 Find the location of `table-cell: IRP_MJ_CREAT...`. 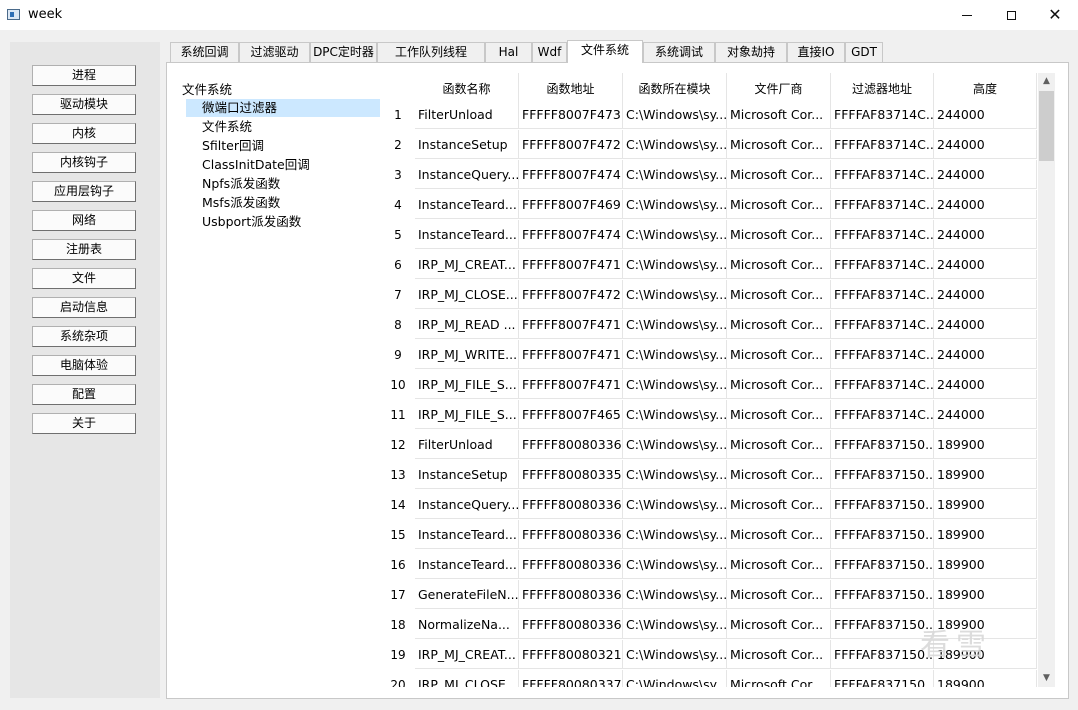

table-cell: IRP_MJ_CREAT... is located at coordinates (467, 264).